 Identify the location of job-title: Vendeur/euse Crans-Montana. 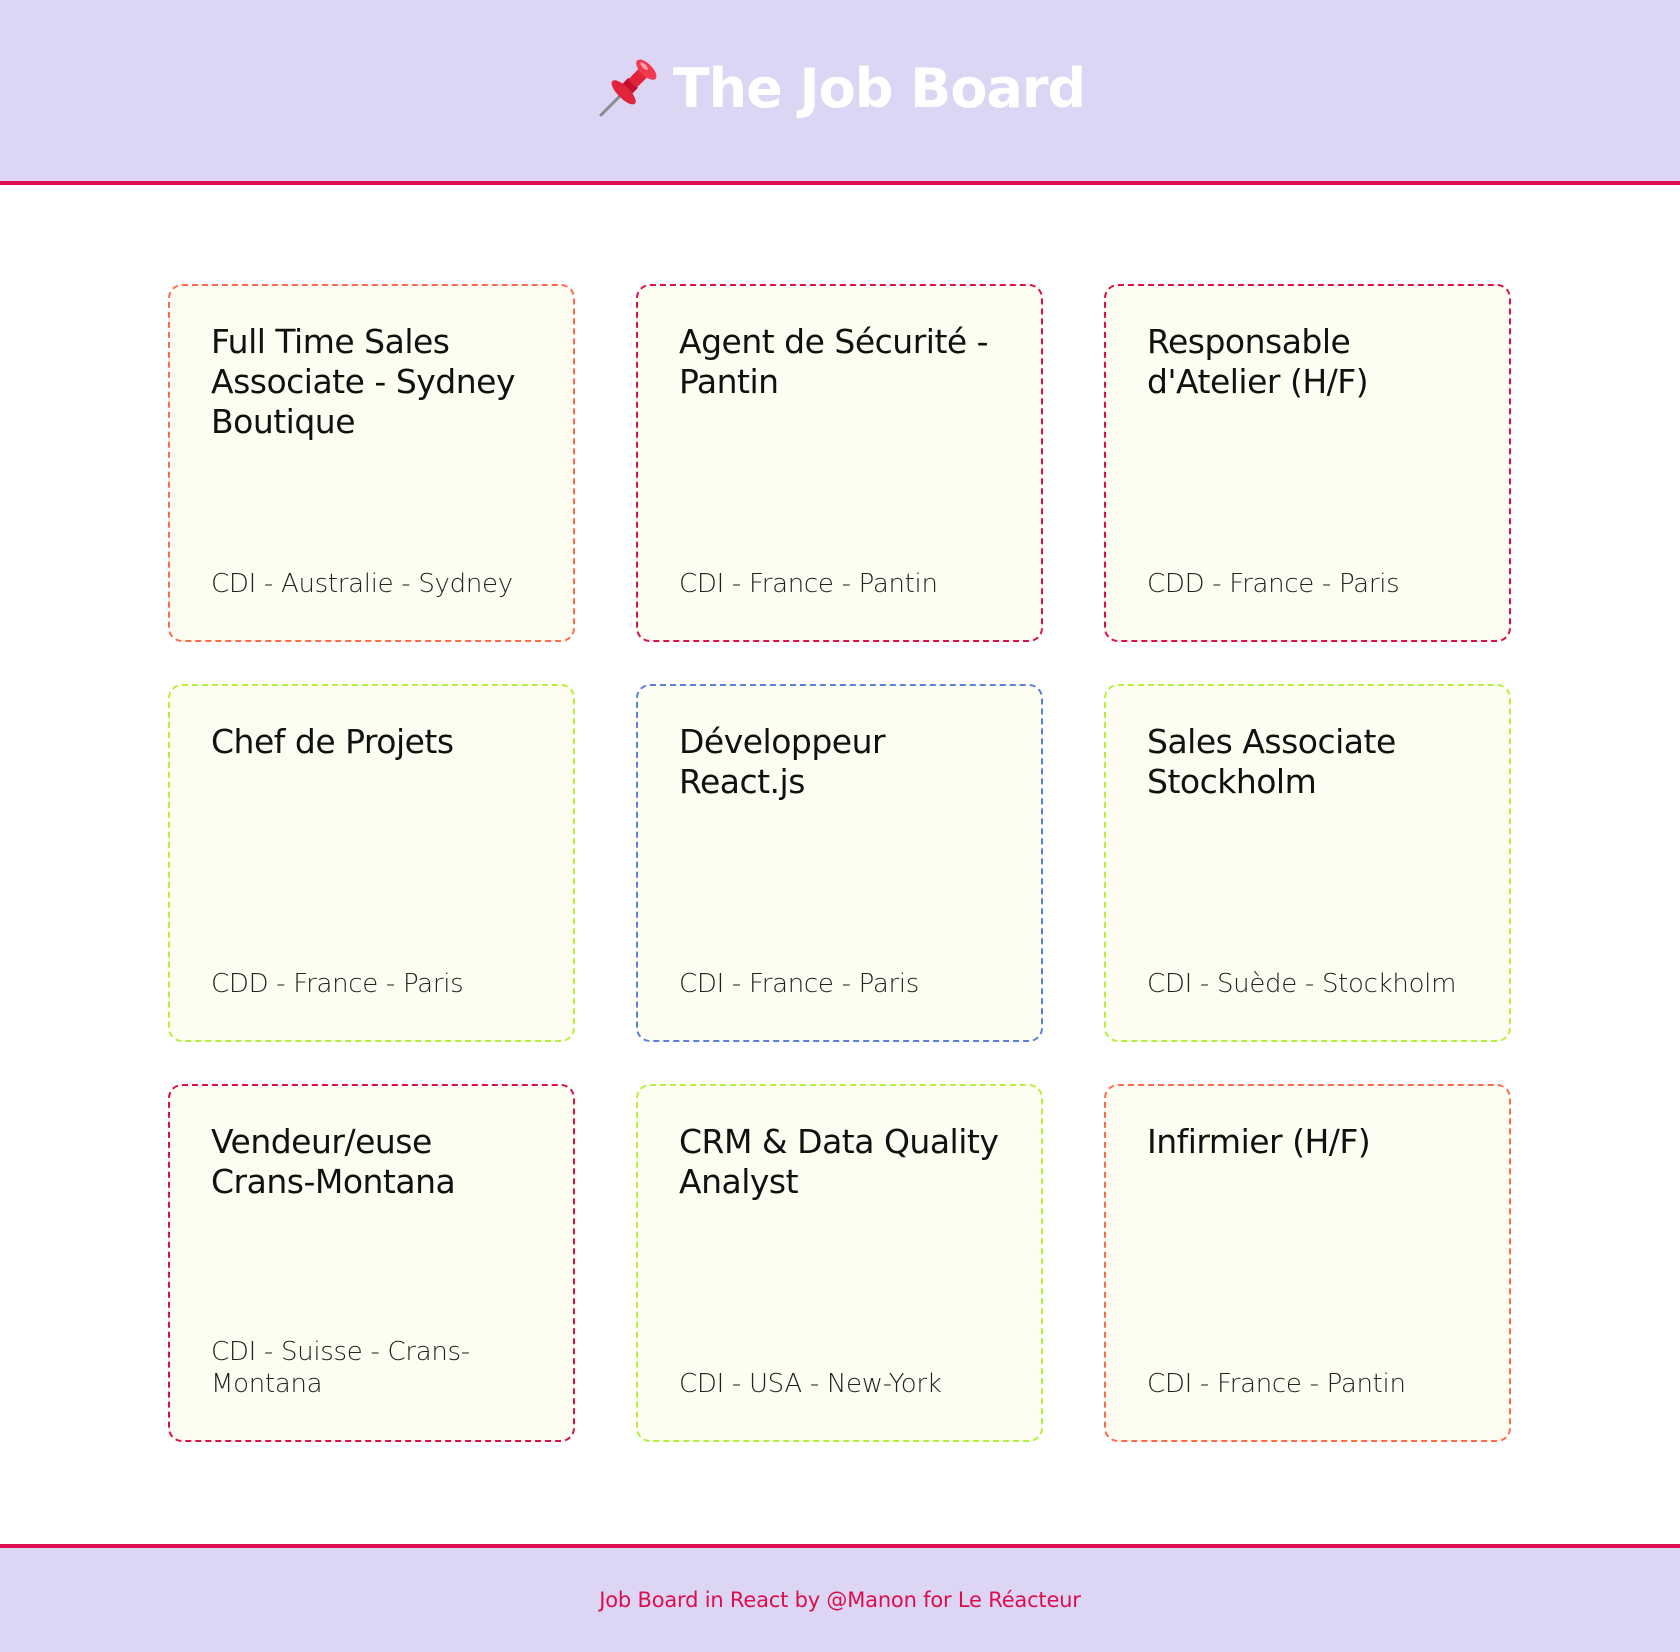
(333, 1161).